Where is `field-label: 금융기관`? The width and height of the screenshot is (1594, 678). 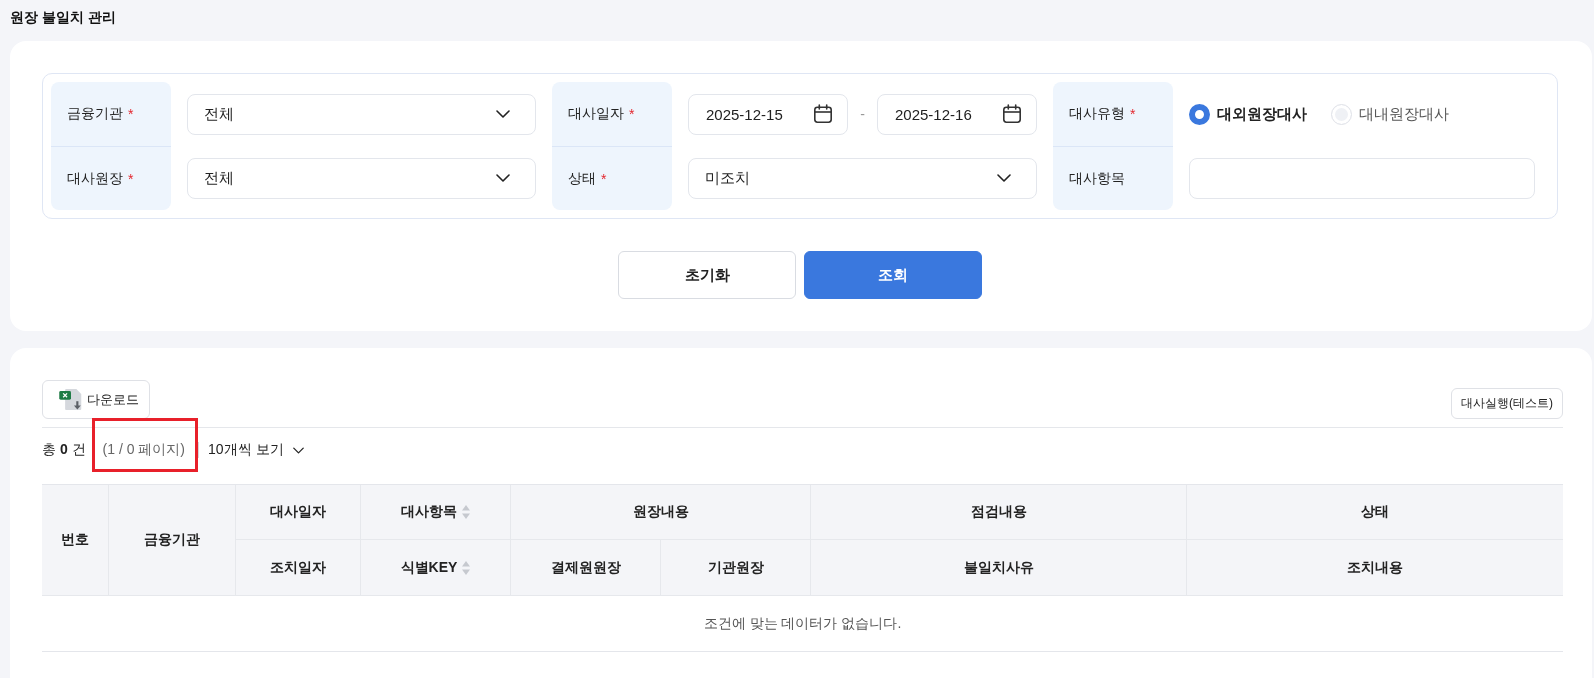 field-label: 금융기관 is located at coordinates (95, 114).